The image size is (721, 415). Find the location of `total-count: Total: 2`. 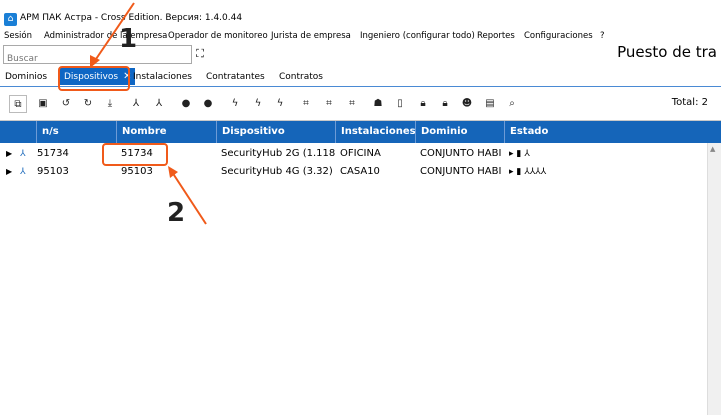

total-count: Total: 2 is located at coordinates (689, 102).